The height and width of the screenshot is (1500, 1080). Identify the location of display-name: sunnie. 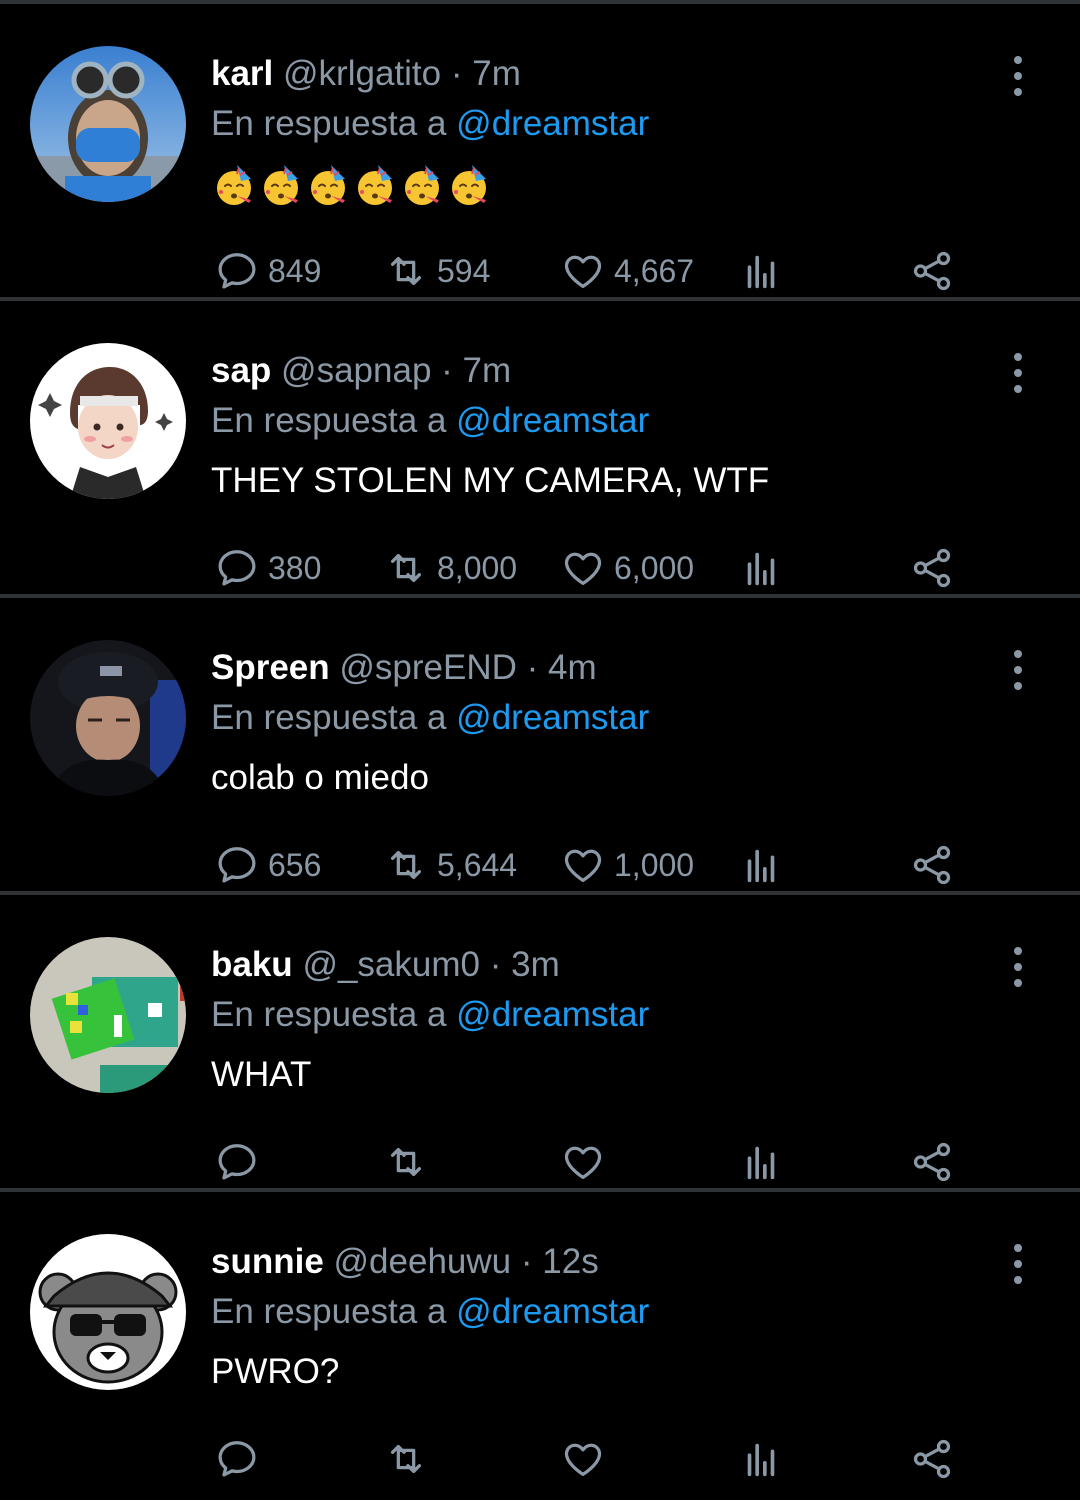
(267, 1261).